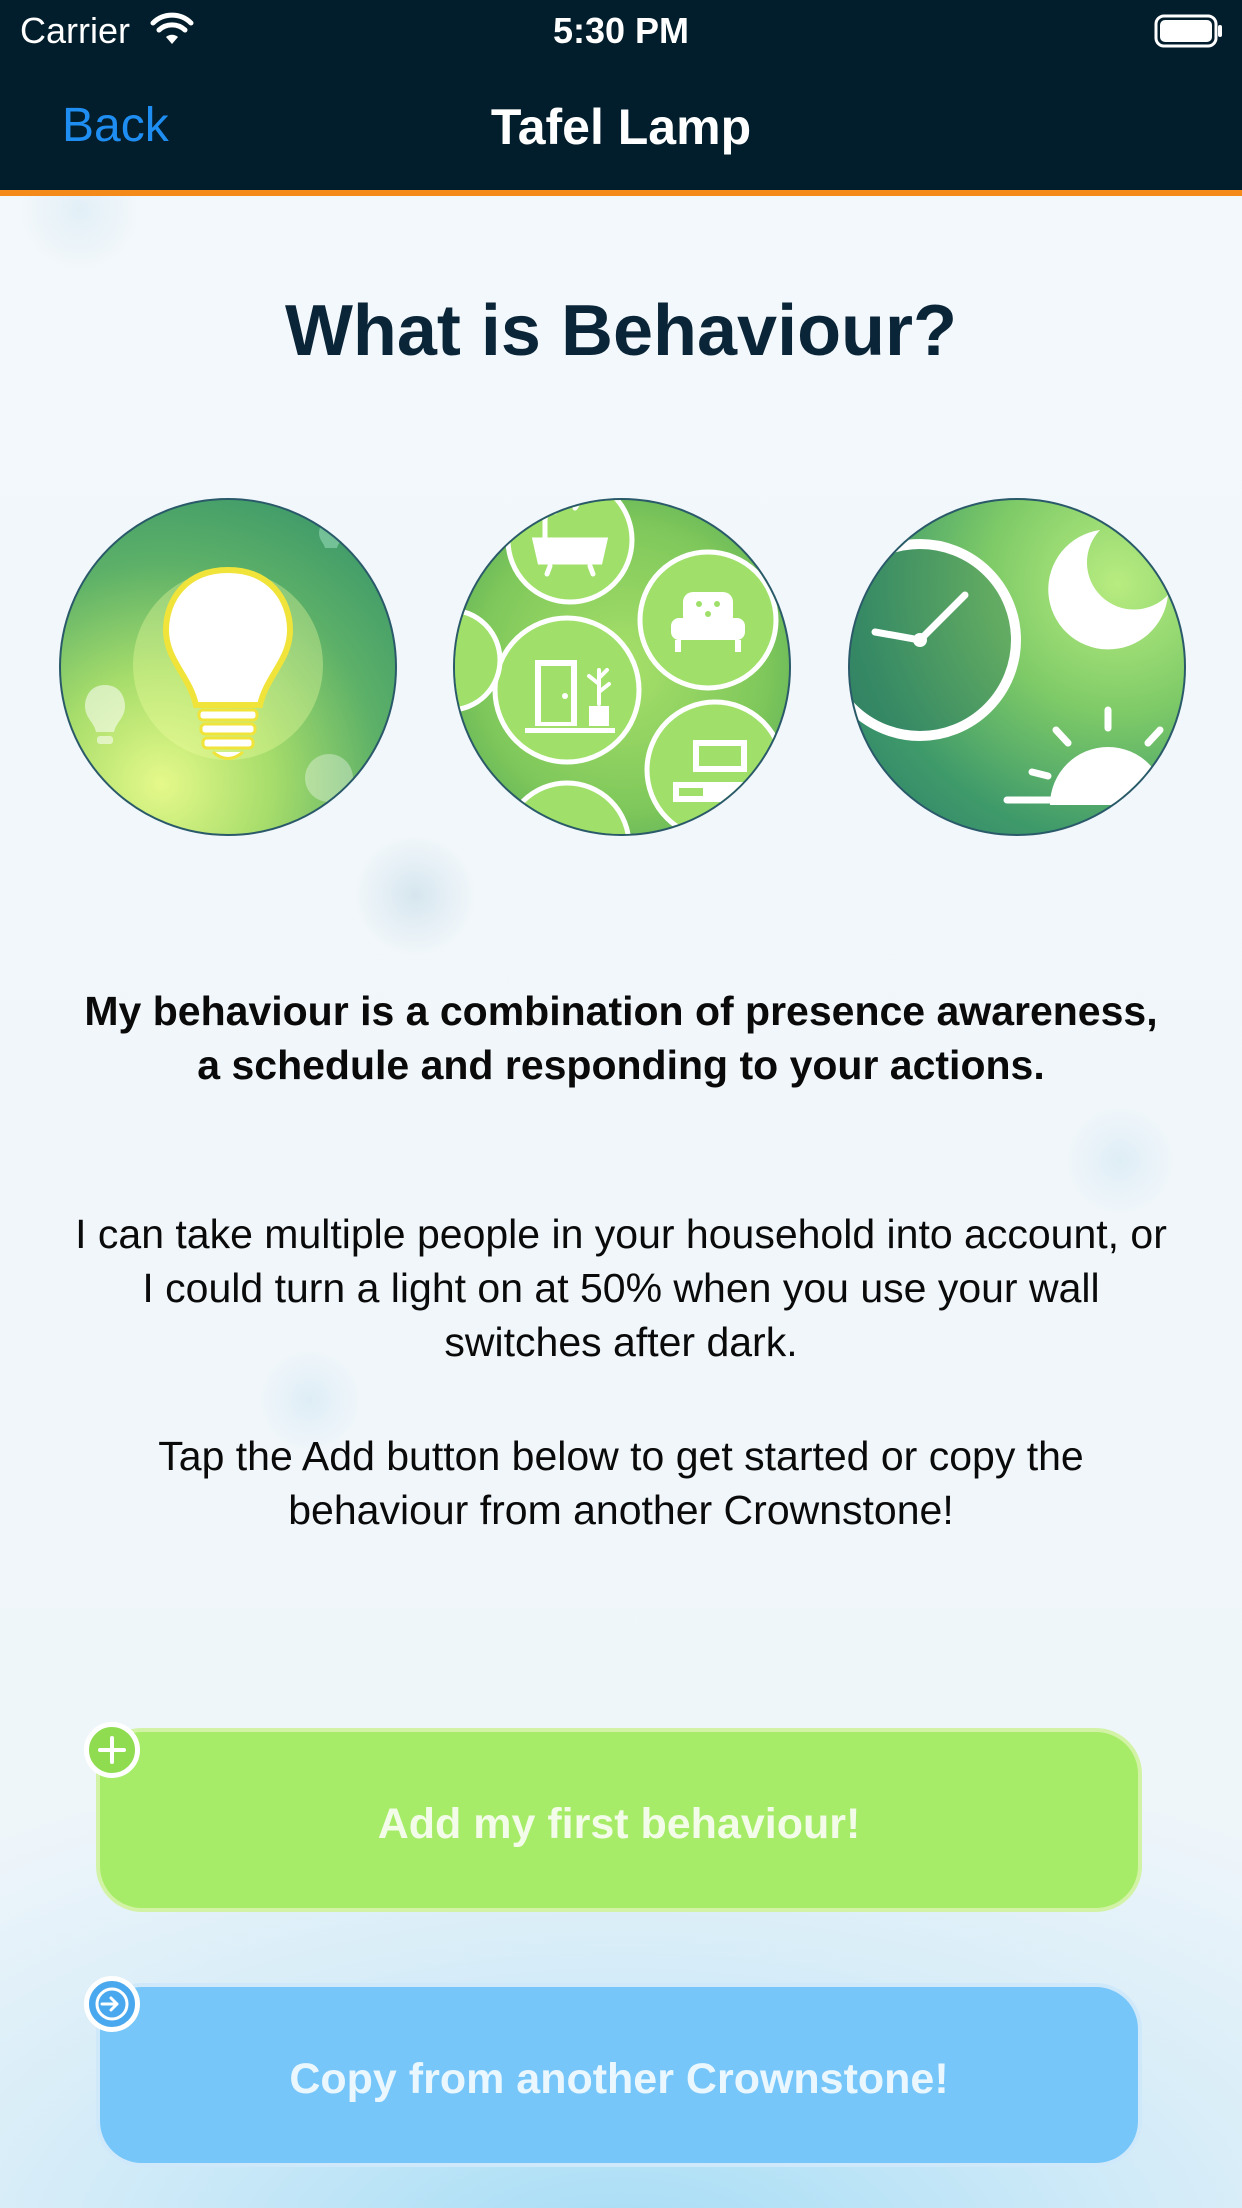  Describe the element at coordinates (621, 30) in the screenshot. I see `clock-label: 5:30 PM` at that location.